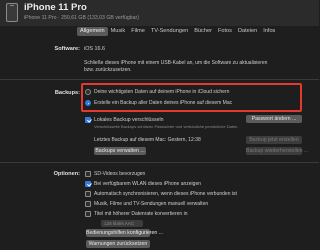  I want to click on tab-musik: Musik, so click(118, 31).